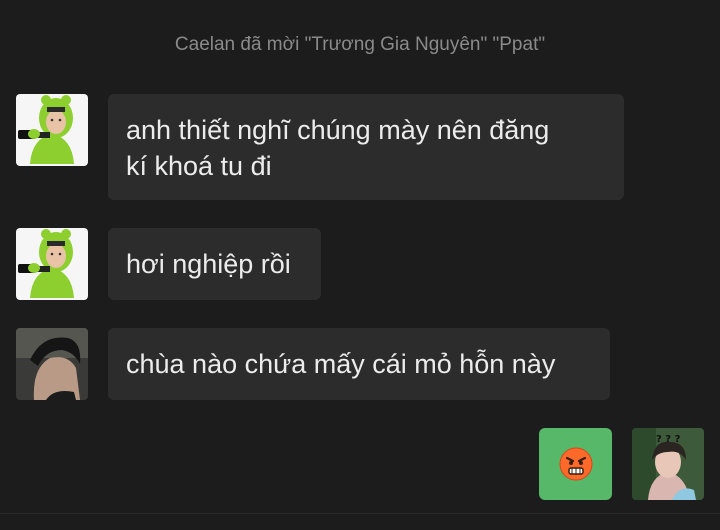 This screenshot has height=530, width=720. I want to click on avatar-boy-profile, so click(52, 364).